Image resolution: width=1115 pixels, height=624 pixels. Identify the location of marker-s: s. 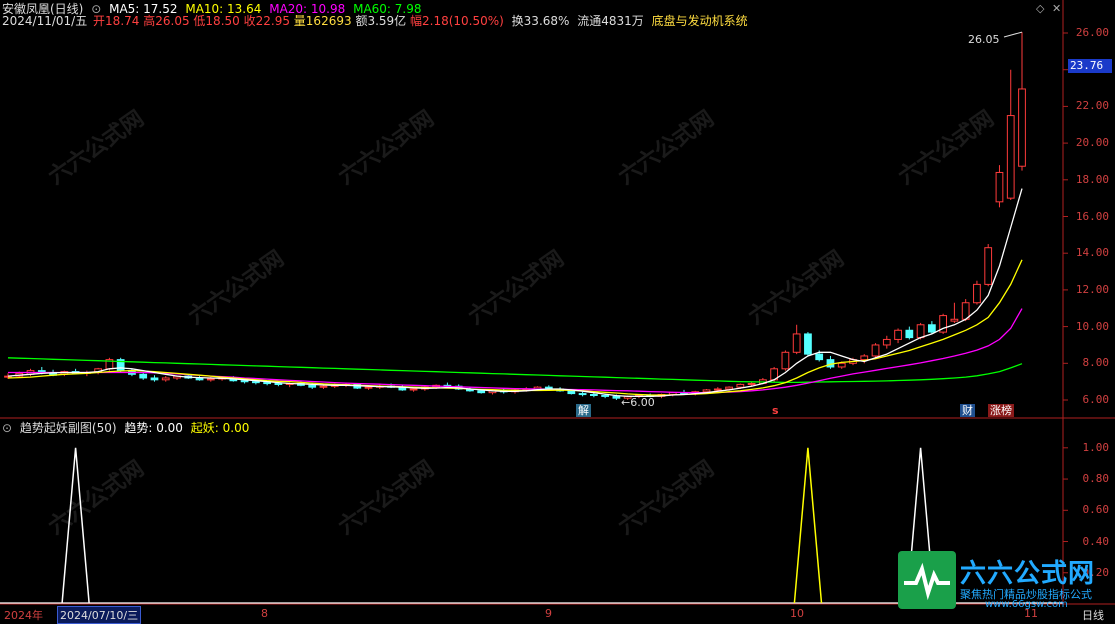
(775, 410).